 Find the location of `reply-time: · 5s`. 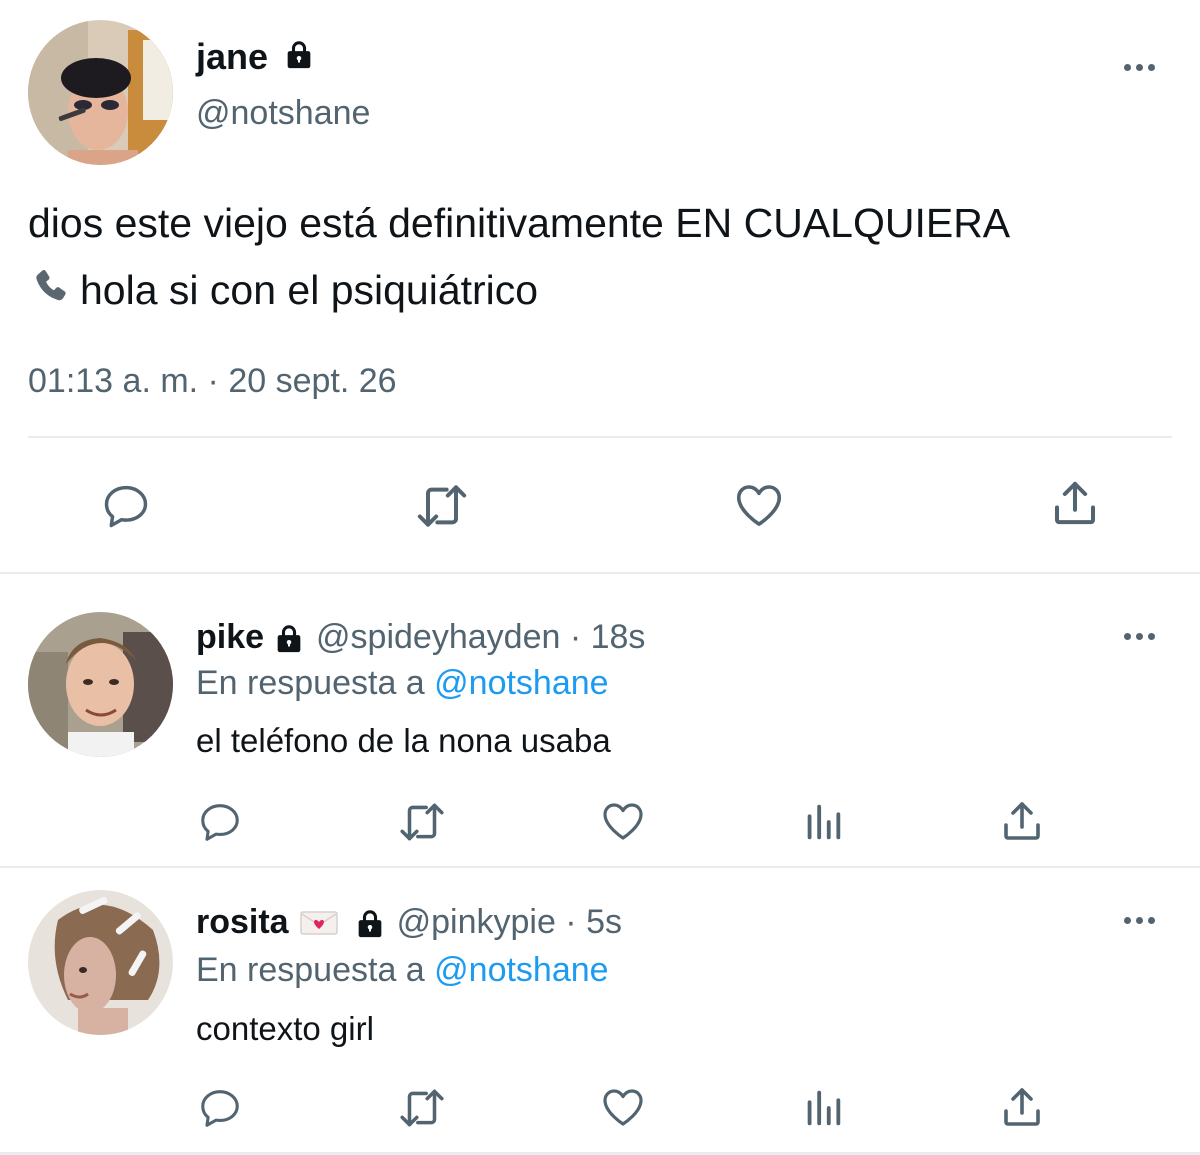

reply-time: · 5s is located at coordinates (589, 922).